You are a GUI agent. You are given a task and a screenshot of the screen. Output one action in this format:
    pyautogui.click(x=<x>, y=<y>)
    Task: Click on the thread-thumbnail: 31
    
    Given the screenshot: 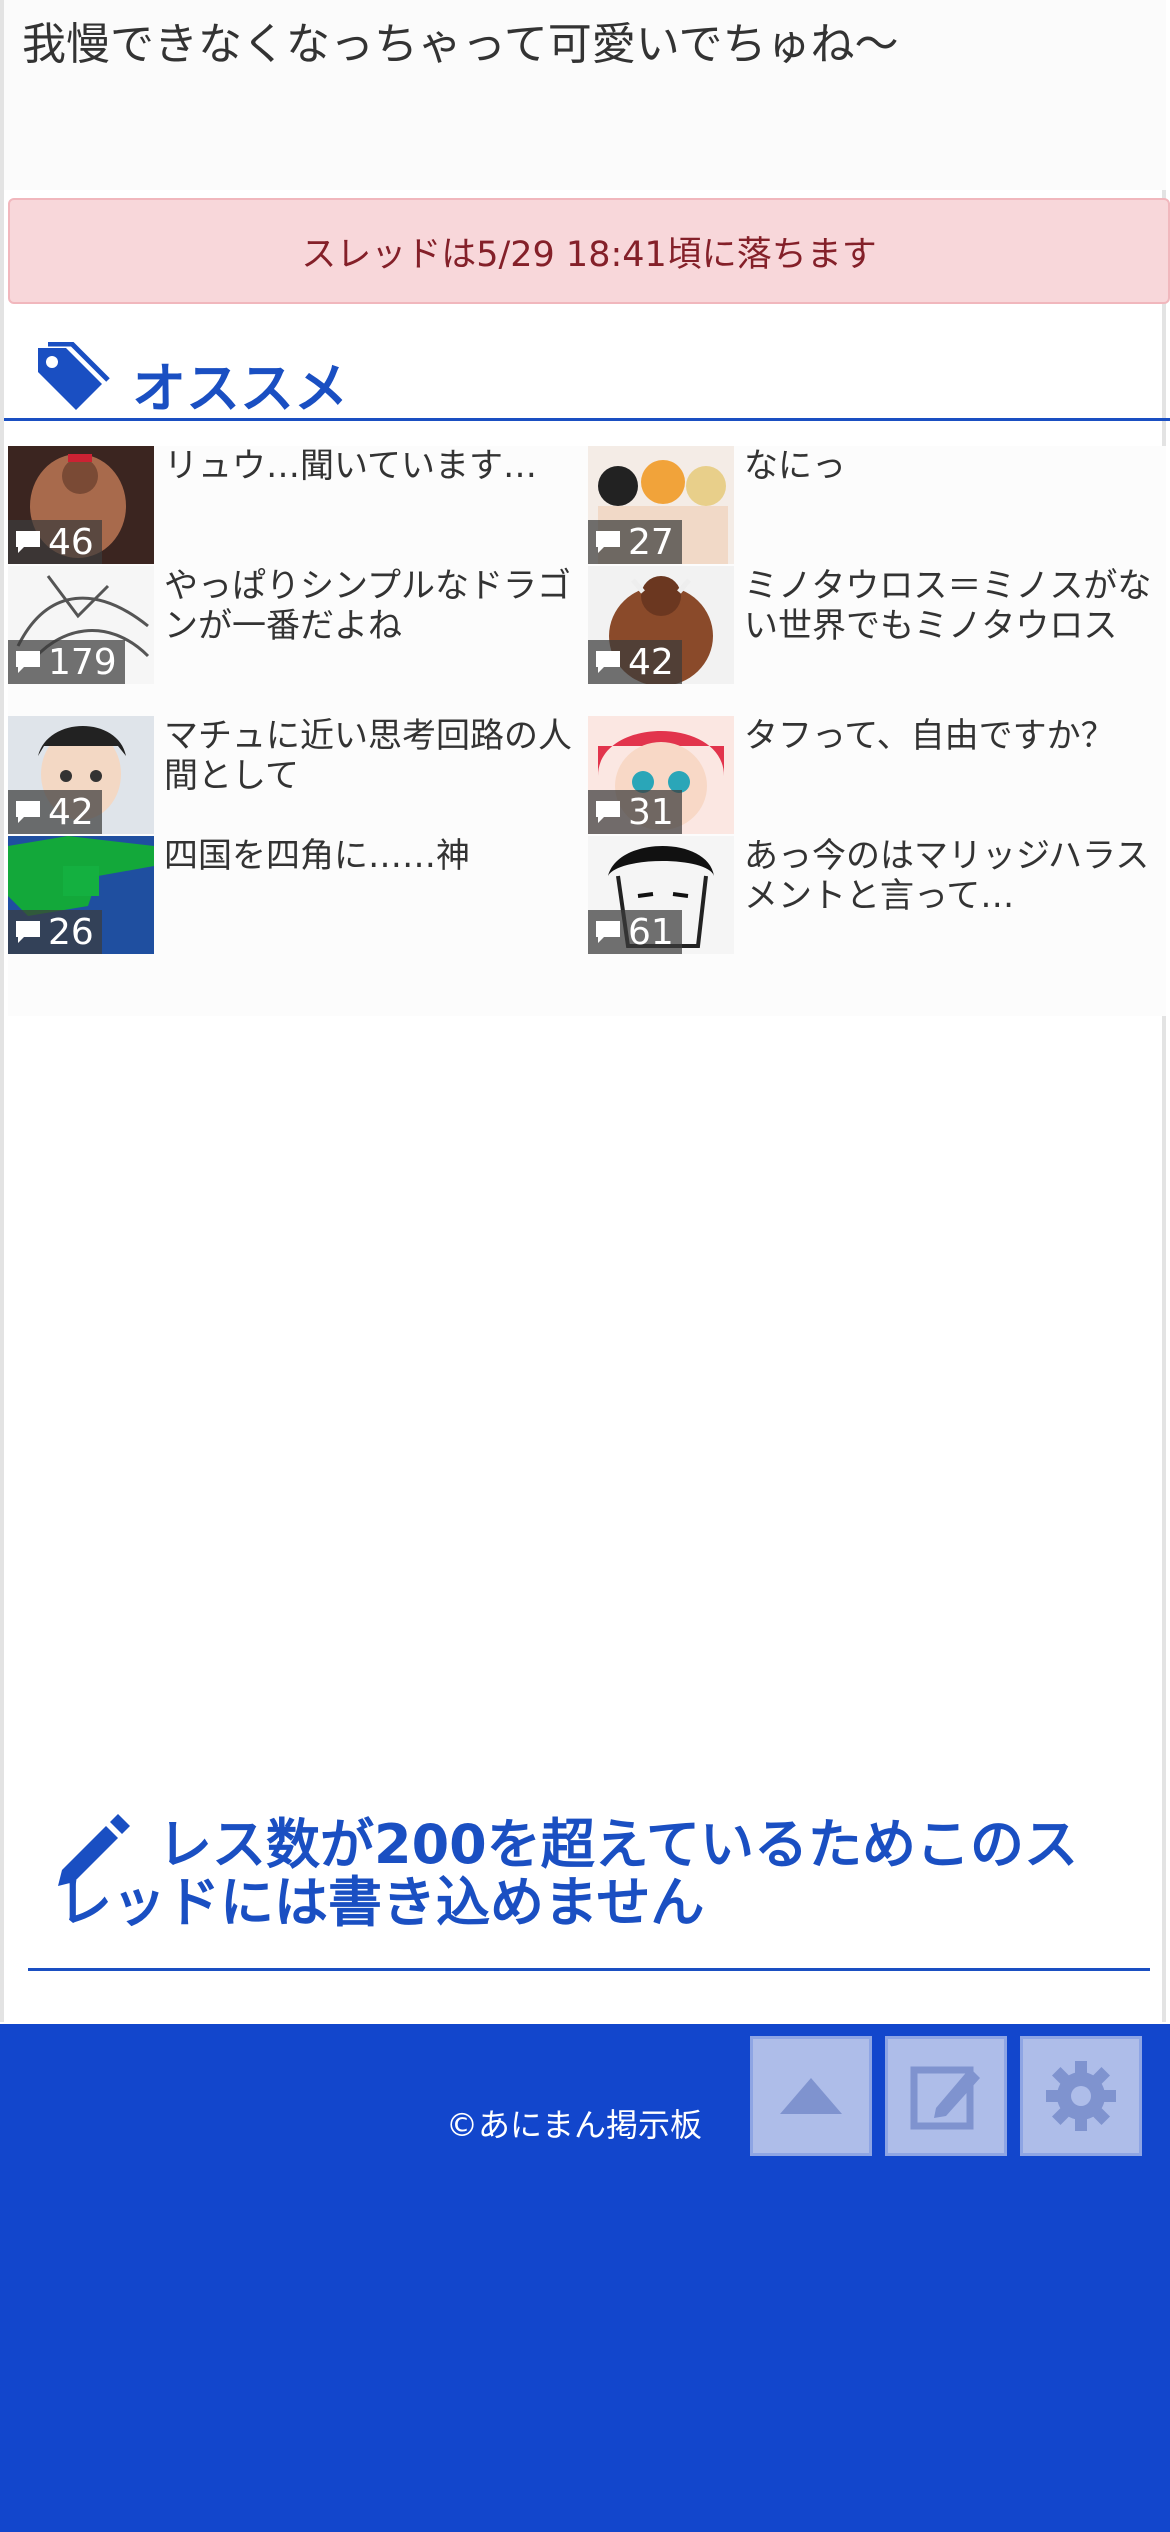 What is the action you would take?
    pyautogui.click(x=661, y=775)
    